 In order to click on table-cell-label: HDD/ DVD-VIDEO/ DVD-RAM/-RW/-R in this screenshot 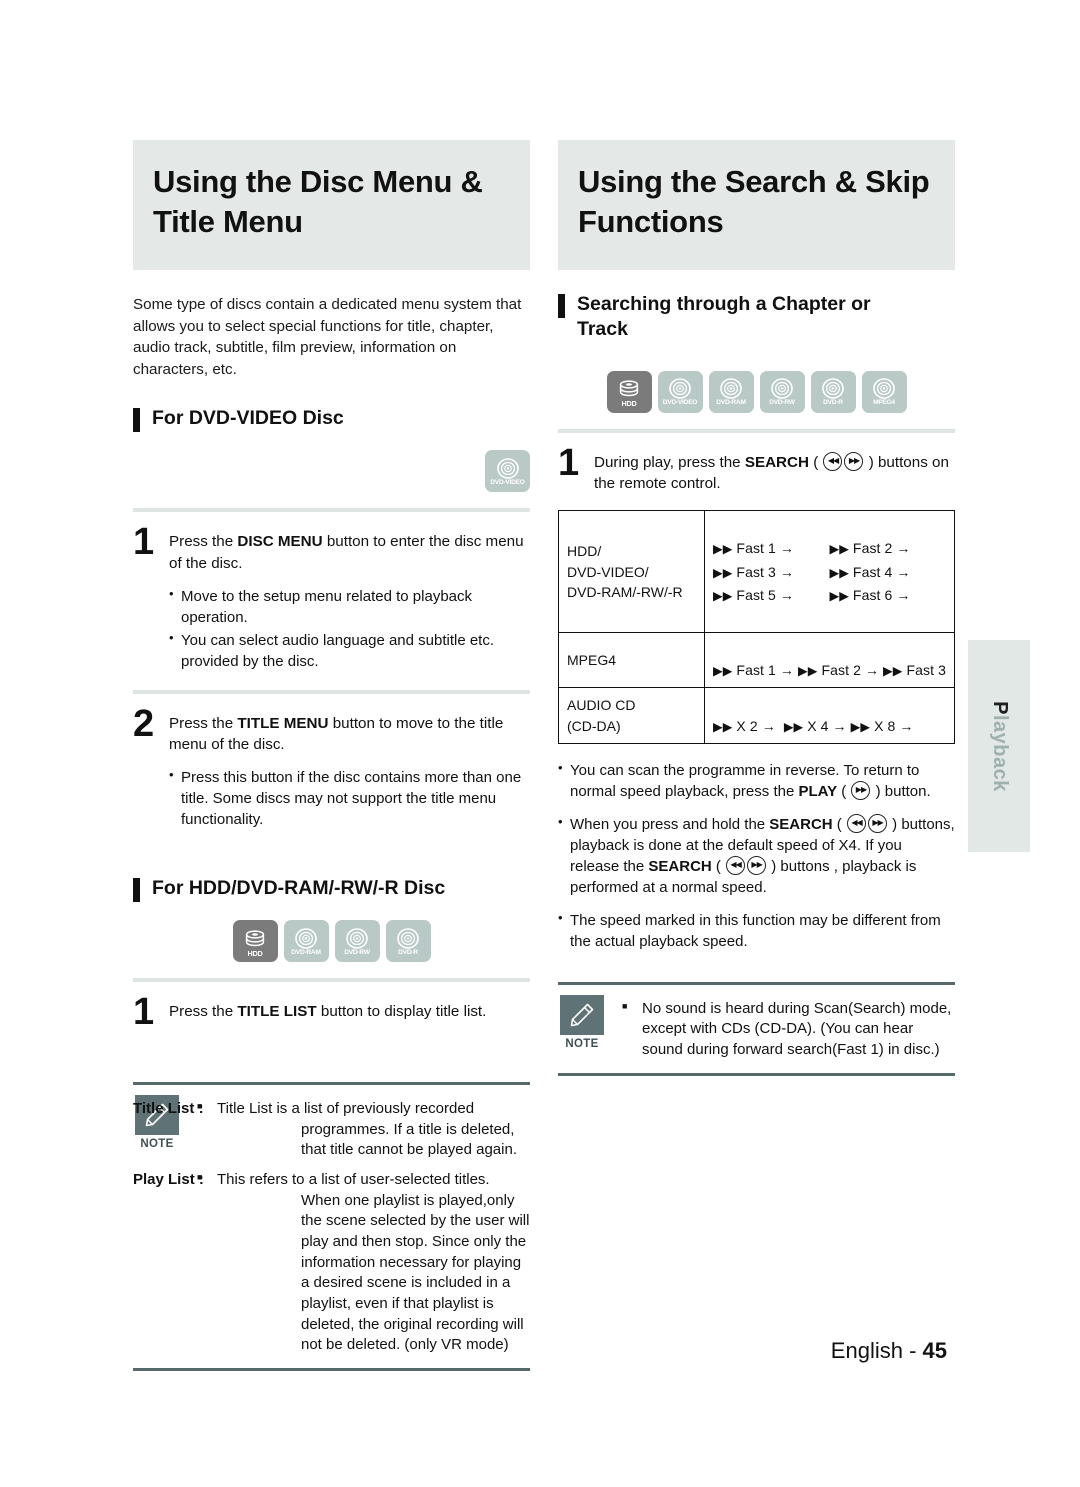, I will do `click(631, 572)`.